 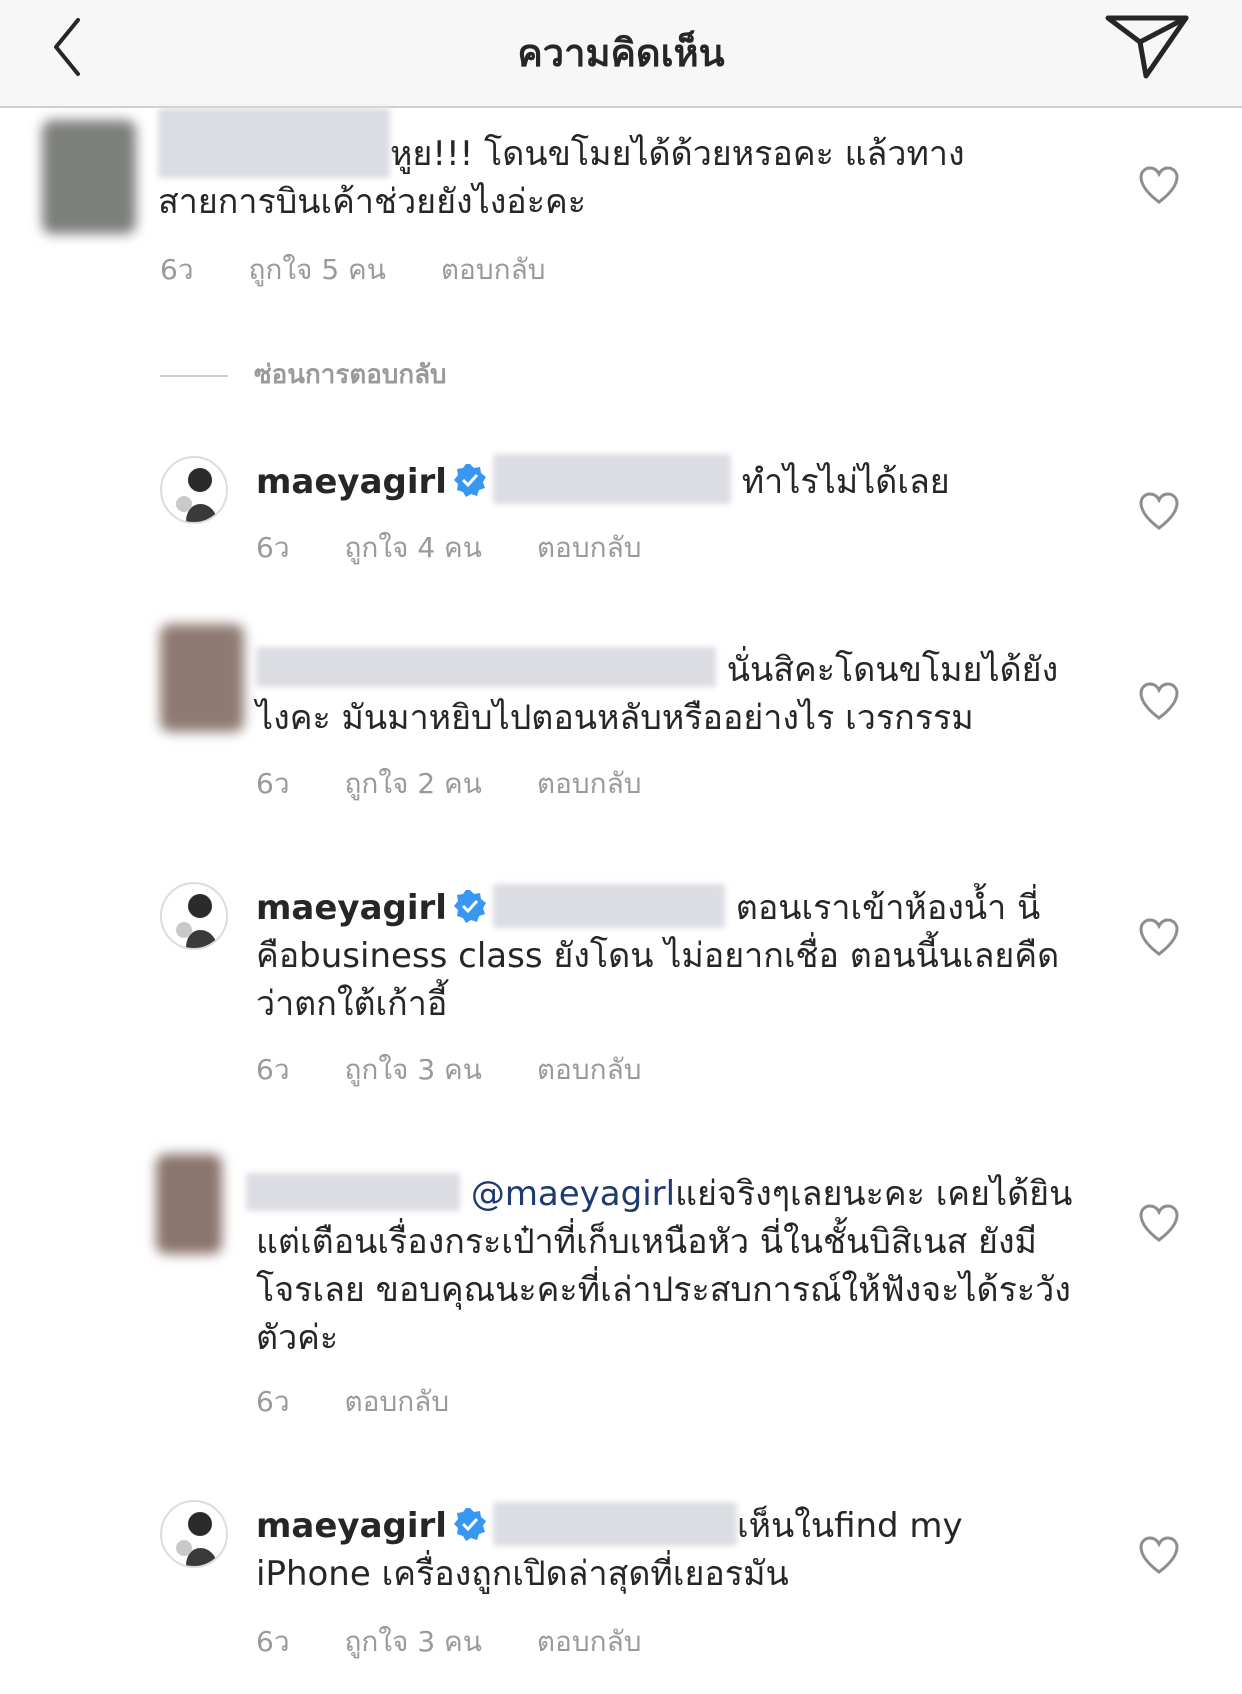 I want to click on likes-count: ถูกใจ 4 คน, so click(x=412, y=547).